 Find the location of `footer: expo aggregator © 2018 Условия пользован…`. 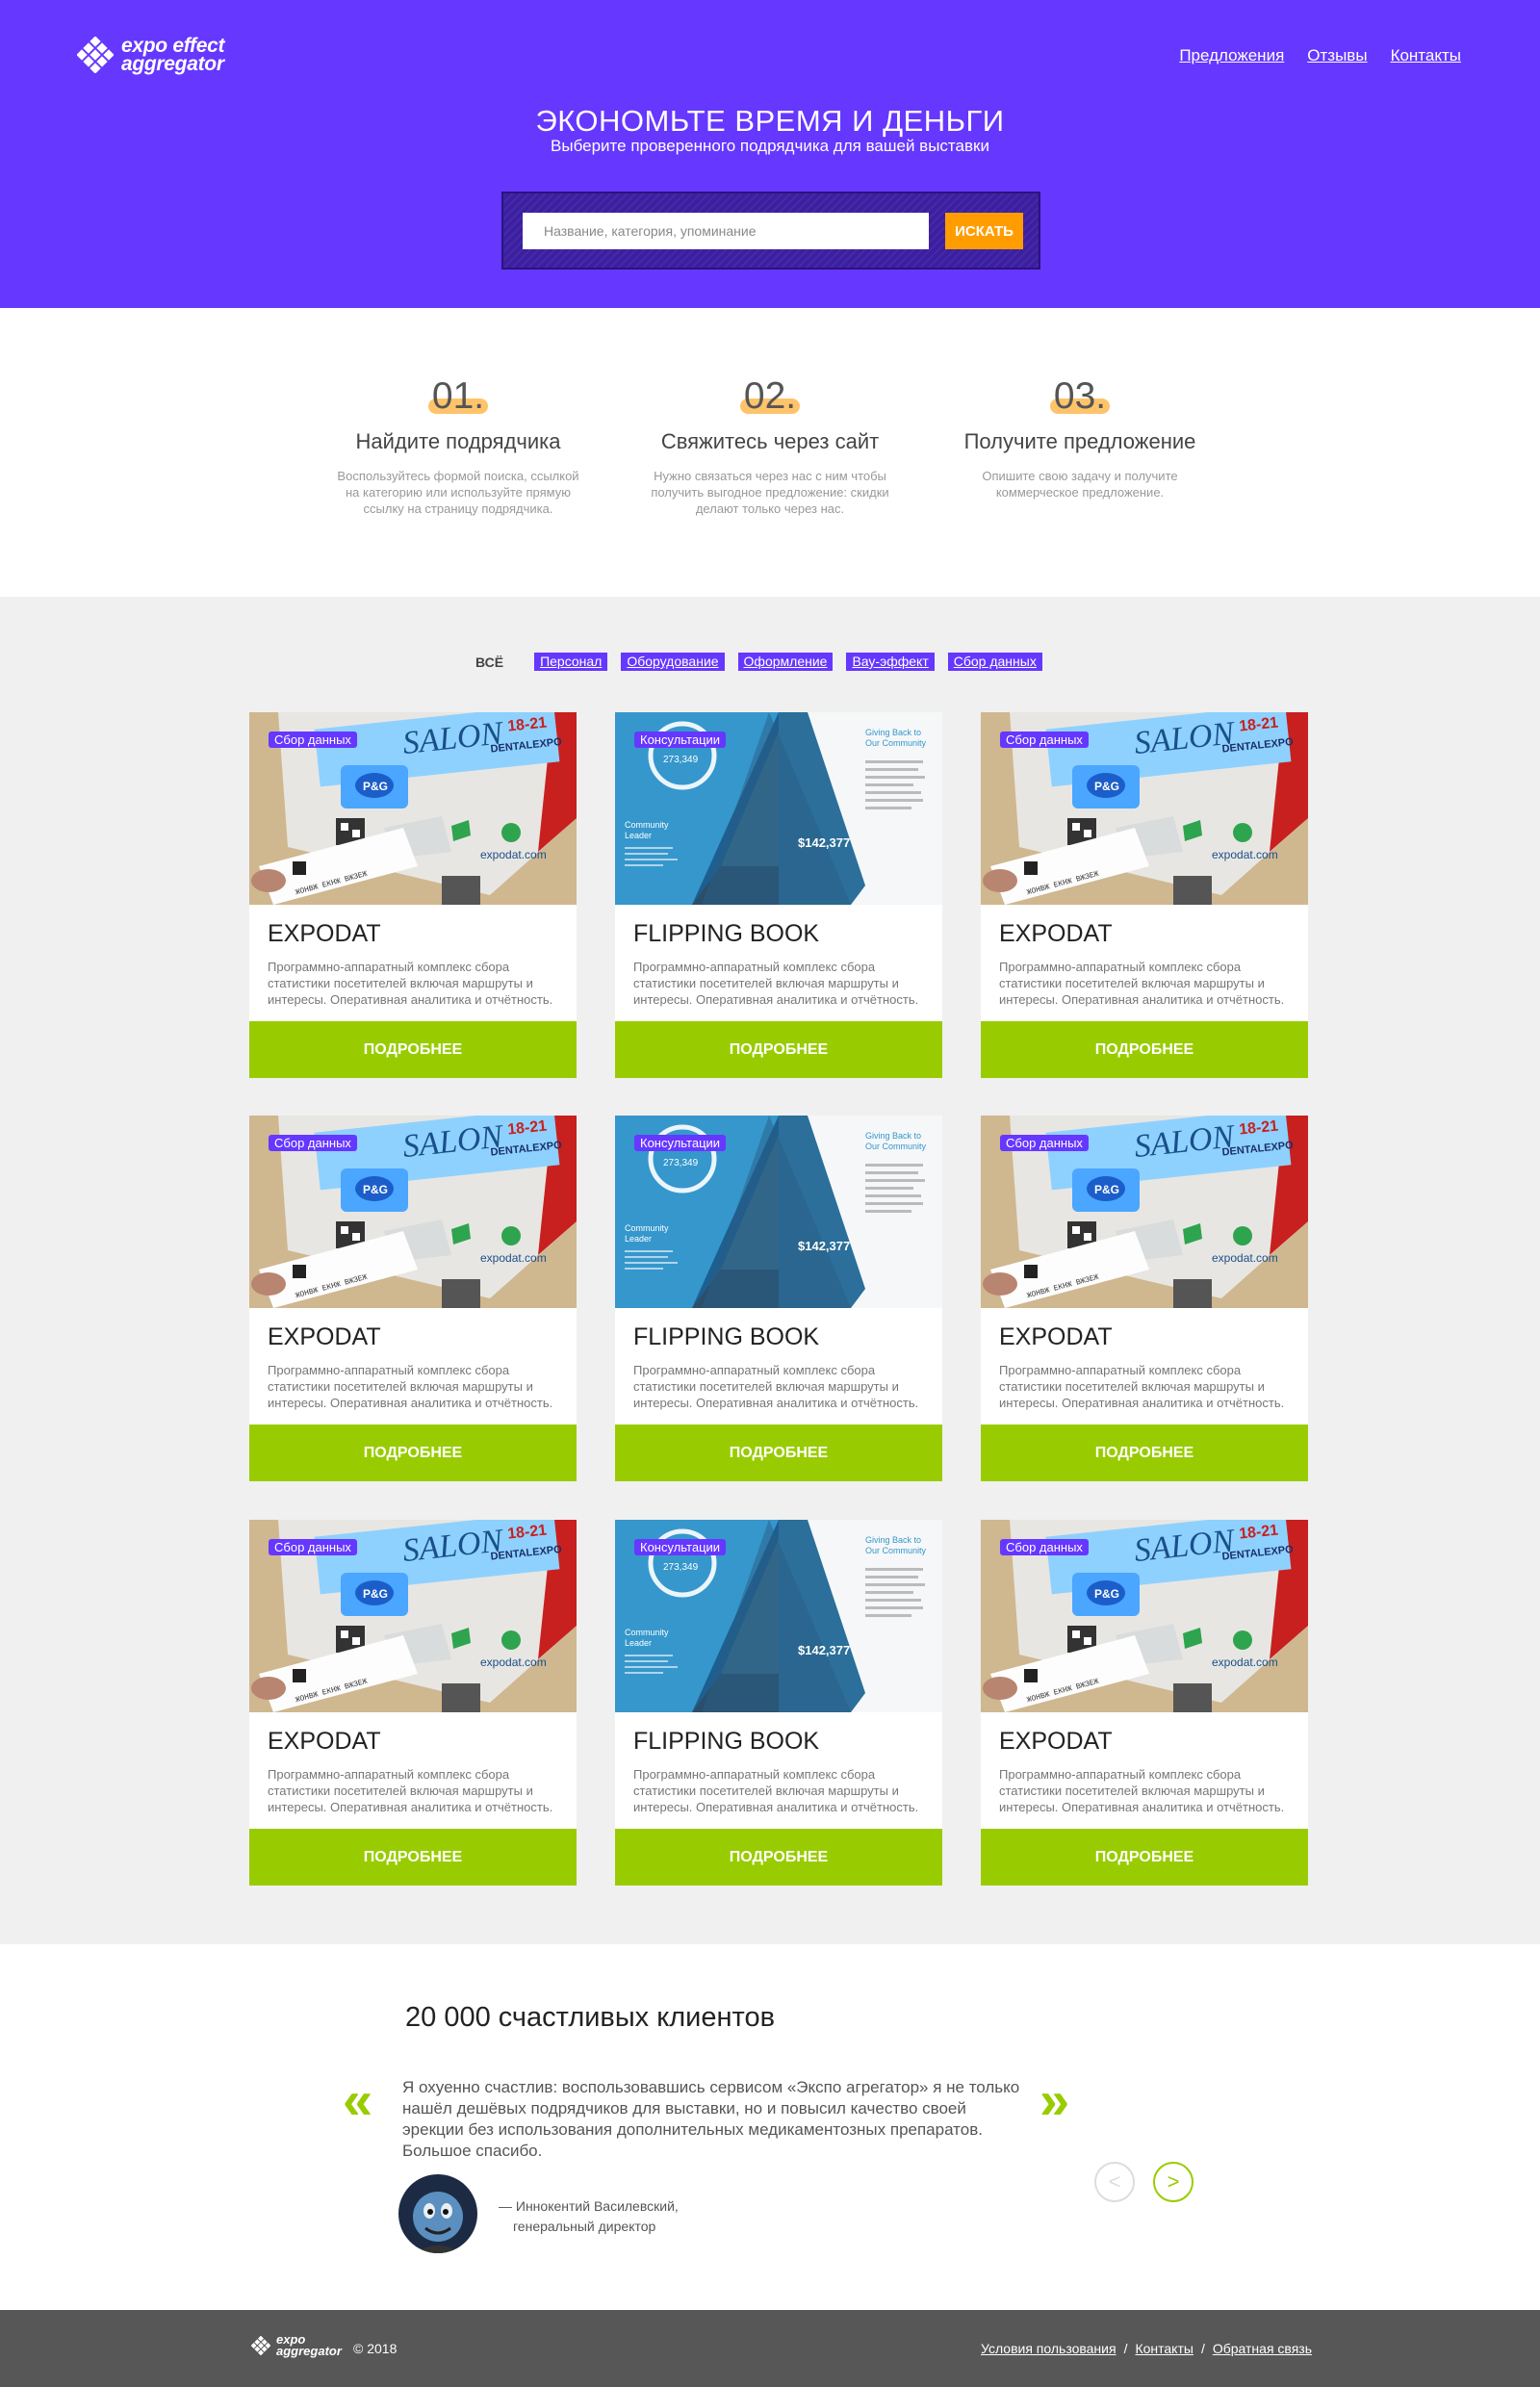

footer: expo aggregator © 2018 Условия пользован… is located at coordinates (770, 2348).